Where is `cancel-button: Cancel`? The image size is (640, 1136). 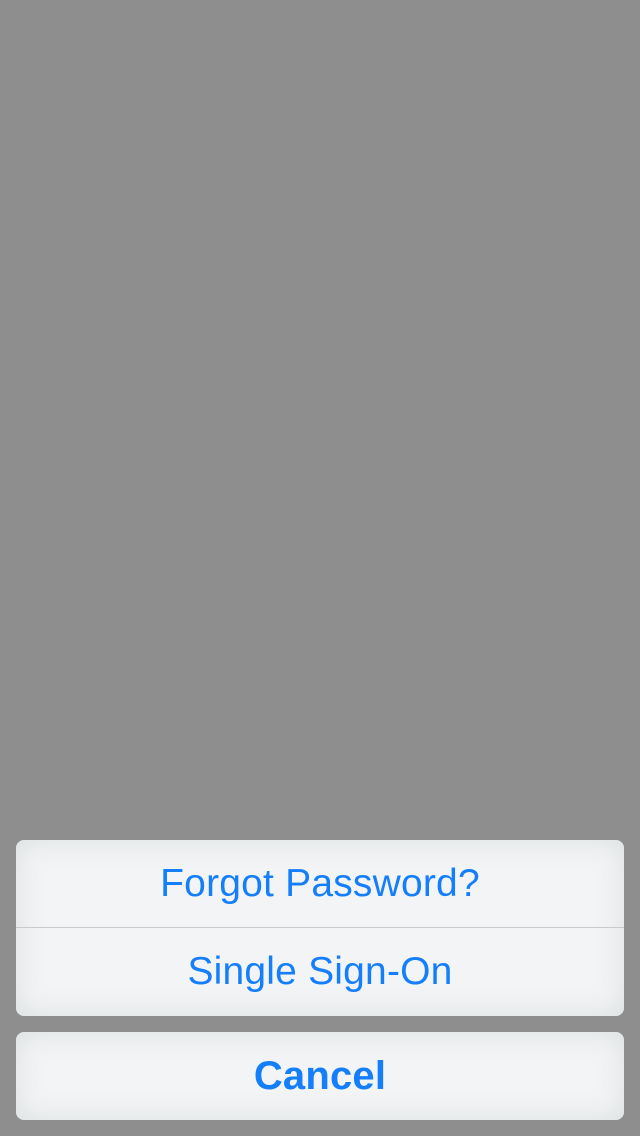 cancel-button: Cancel is located at coordinates (320, 1076).